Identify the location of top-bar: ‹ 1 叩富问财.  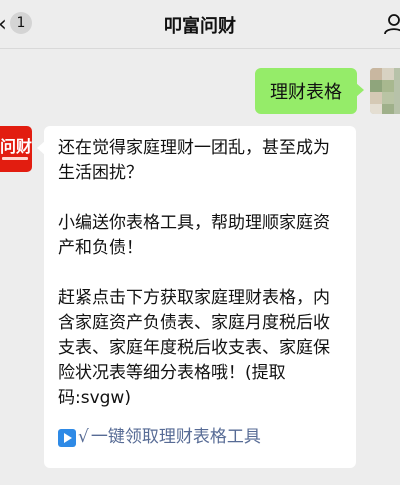
(200, 24).